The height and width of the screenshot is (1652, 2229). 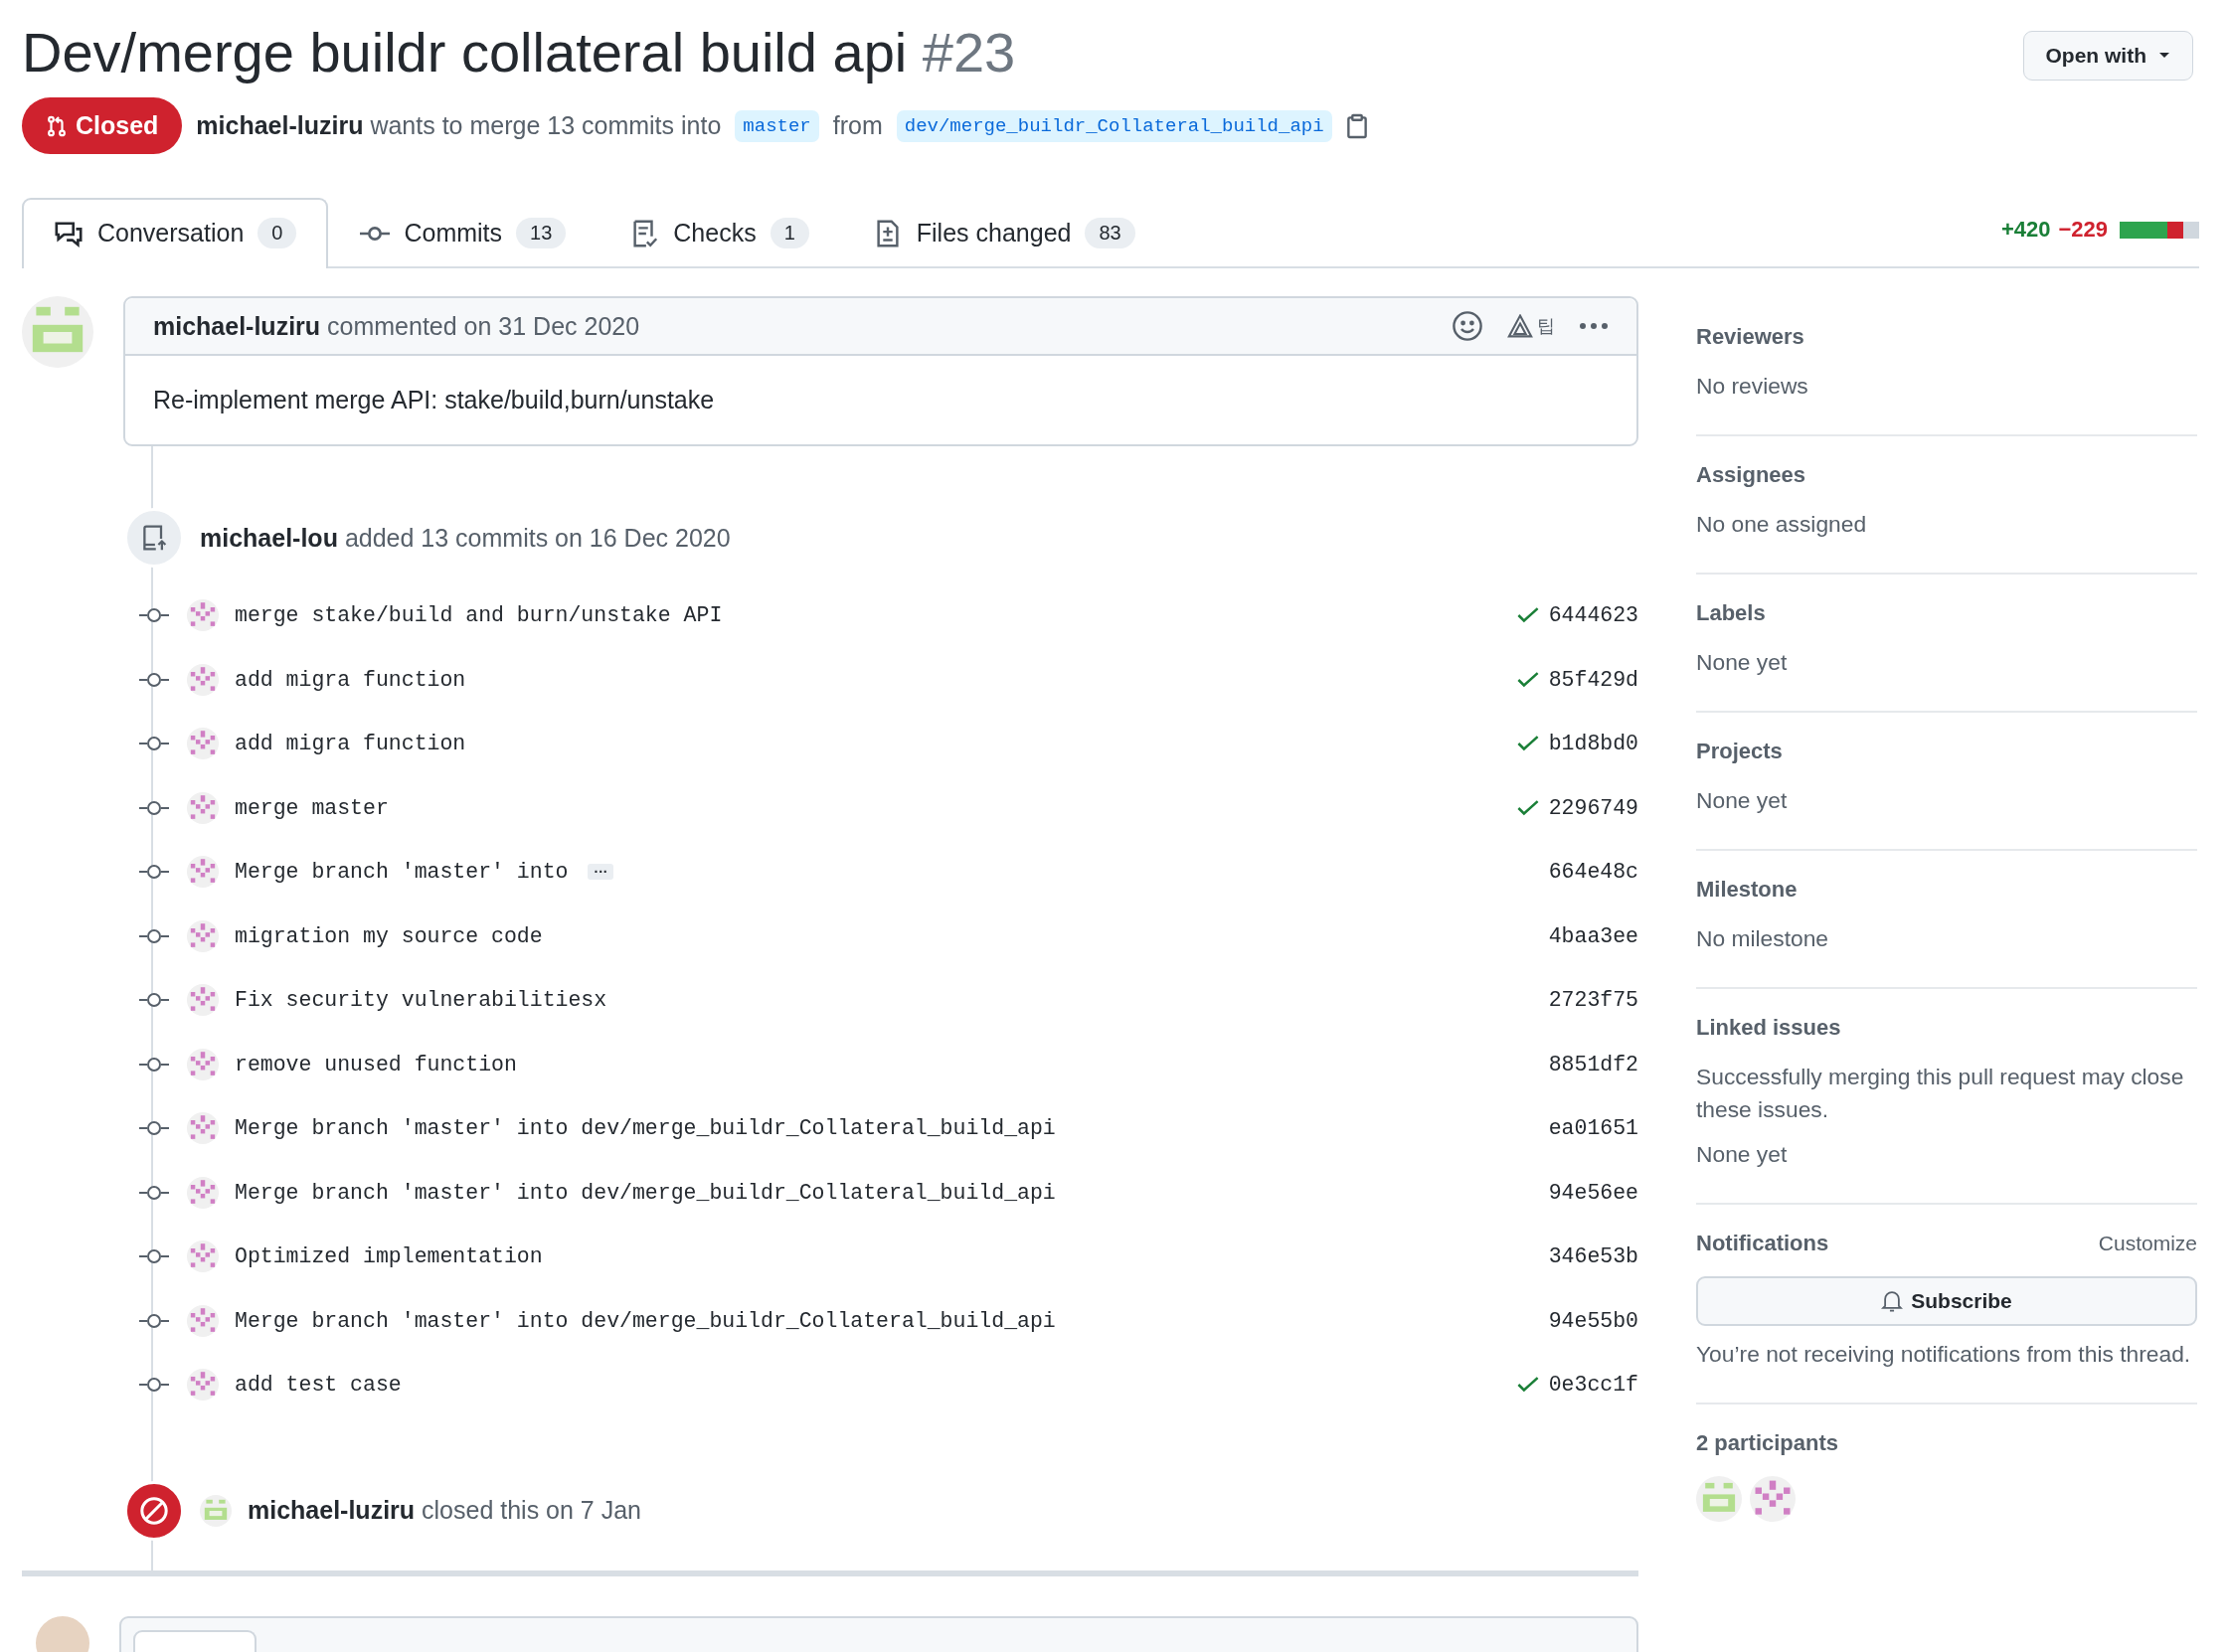 What do you see at coordinates (1594, 326) in the screenshot?
I see `more-options-icon` at bounding box center [1594, 326].